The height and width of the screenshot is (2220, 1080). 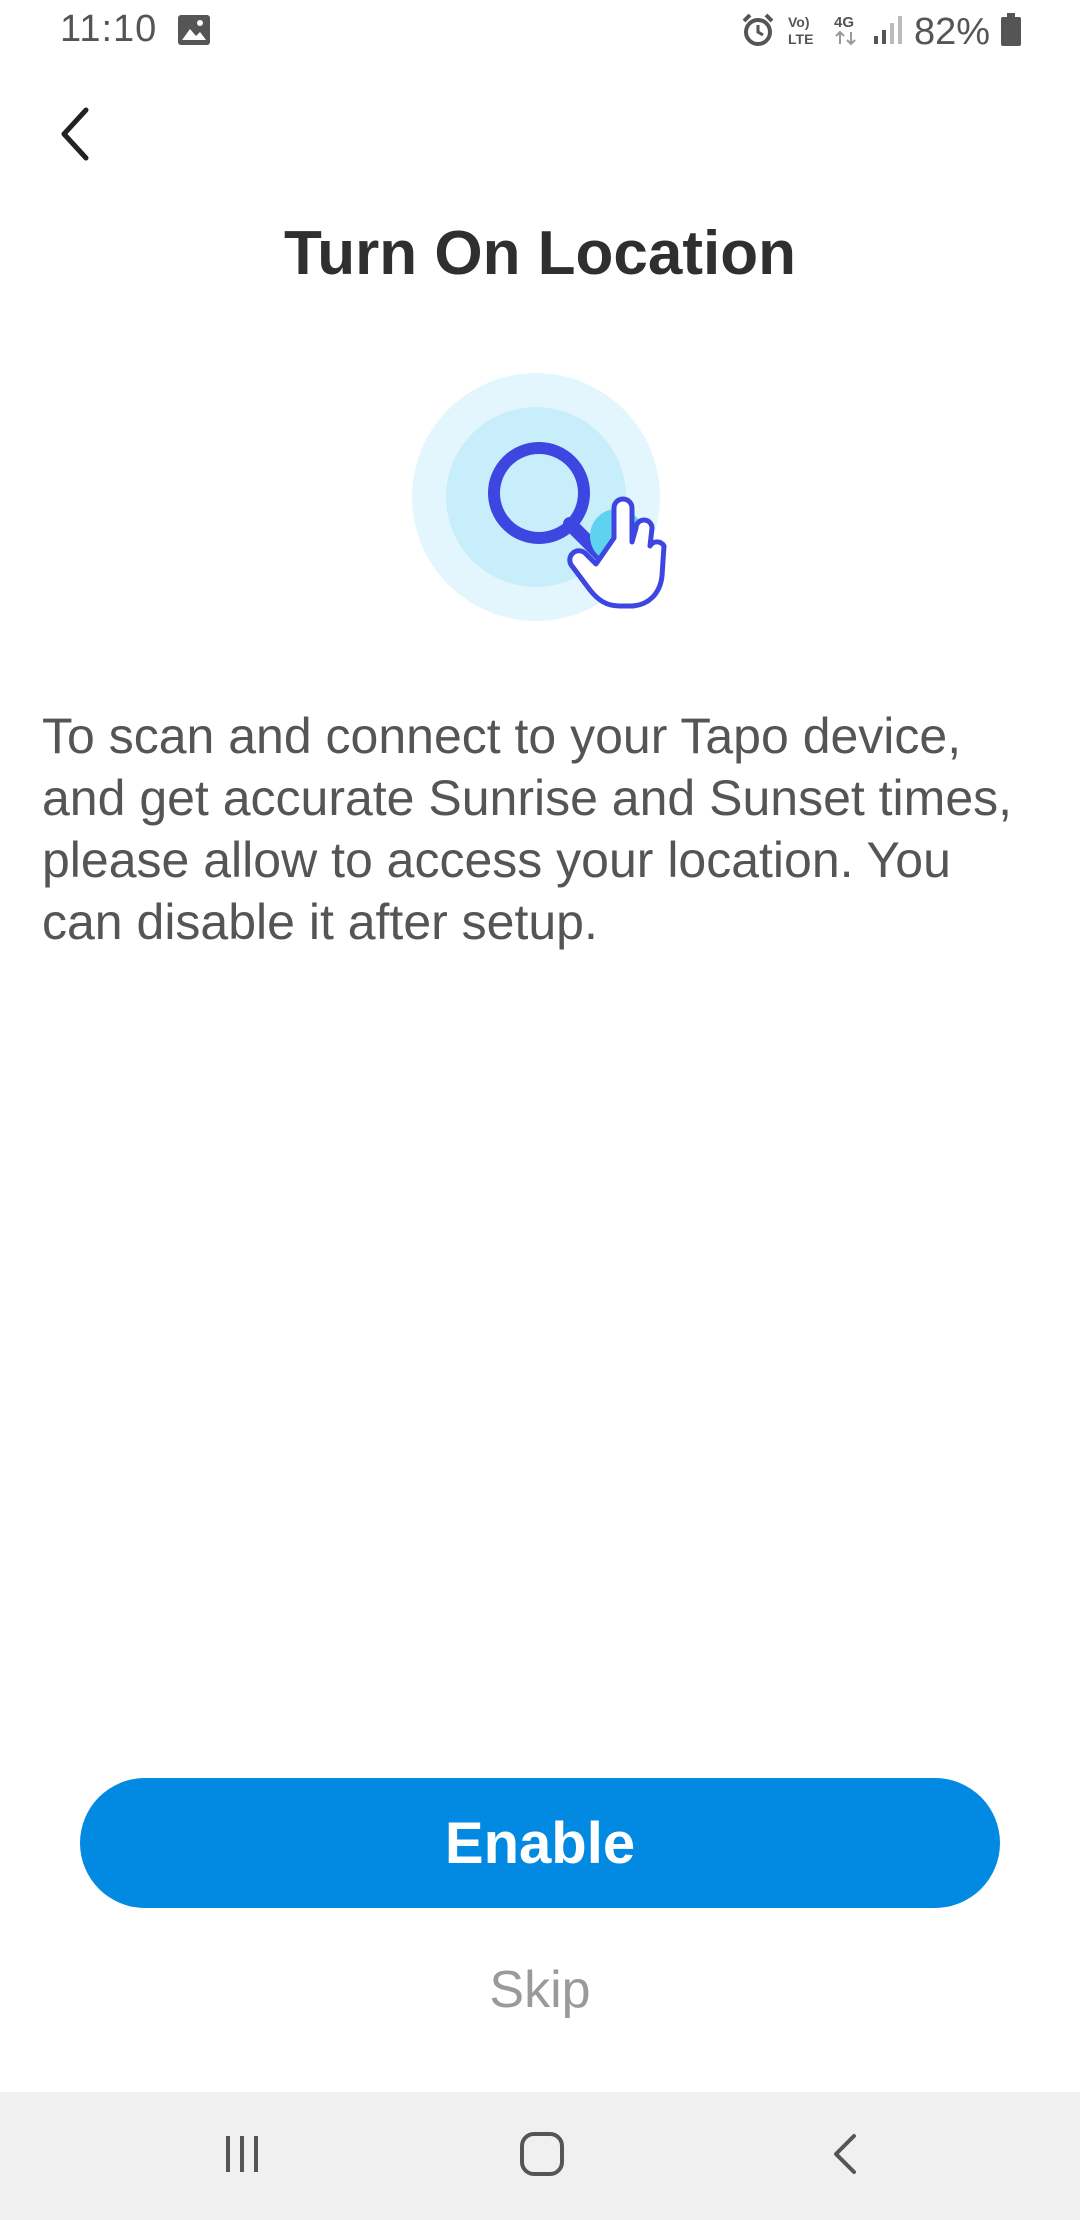 I want to click on location-search-illustration, so click(x=540, y=500).